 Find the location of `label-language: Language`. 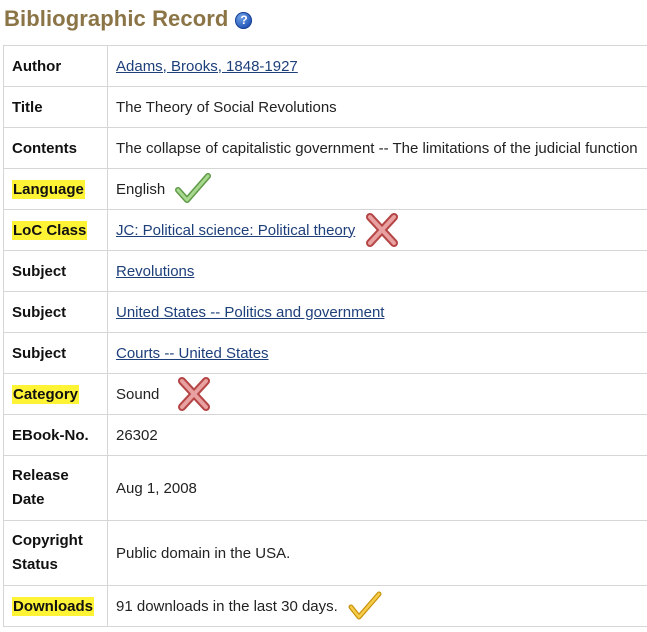

label-language: Language is located at coordinates (55, 189).